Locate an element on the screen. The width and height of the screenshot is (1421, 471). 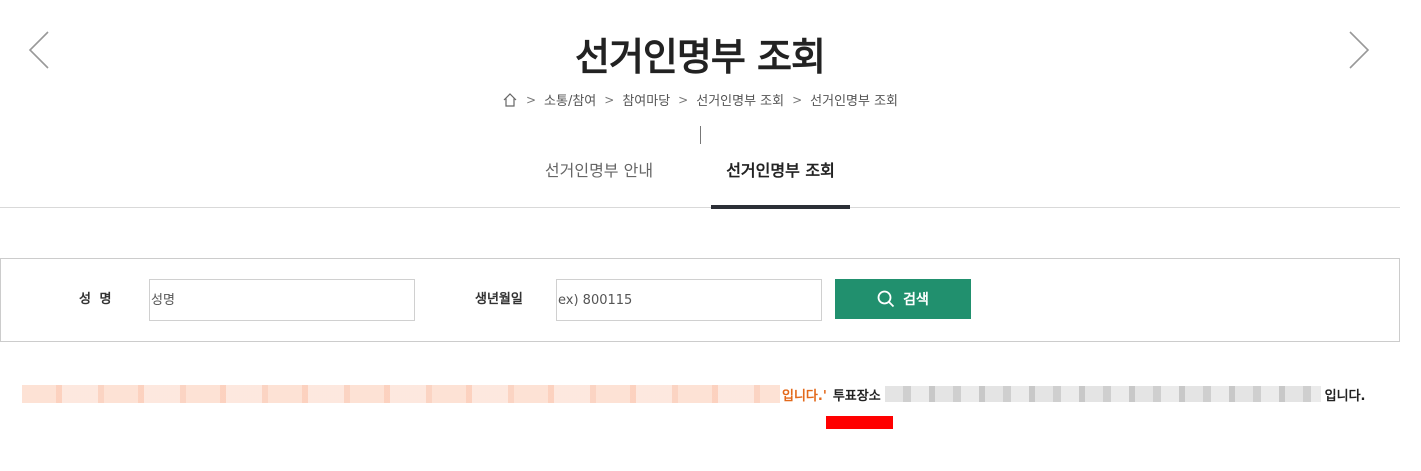
birthdate-input is located at coordinates (689, 300).